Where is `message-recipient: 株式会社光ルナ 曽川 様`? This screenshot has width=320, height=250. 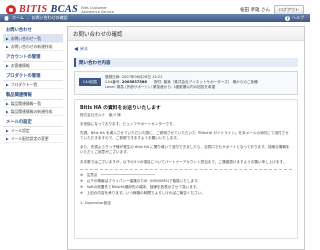
message-recipient: 株式会社光ルナ 曽川 様 is located at coordinates (100, 114).